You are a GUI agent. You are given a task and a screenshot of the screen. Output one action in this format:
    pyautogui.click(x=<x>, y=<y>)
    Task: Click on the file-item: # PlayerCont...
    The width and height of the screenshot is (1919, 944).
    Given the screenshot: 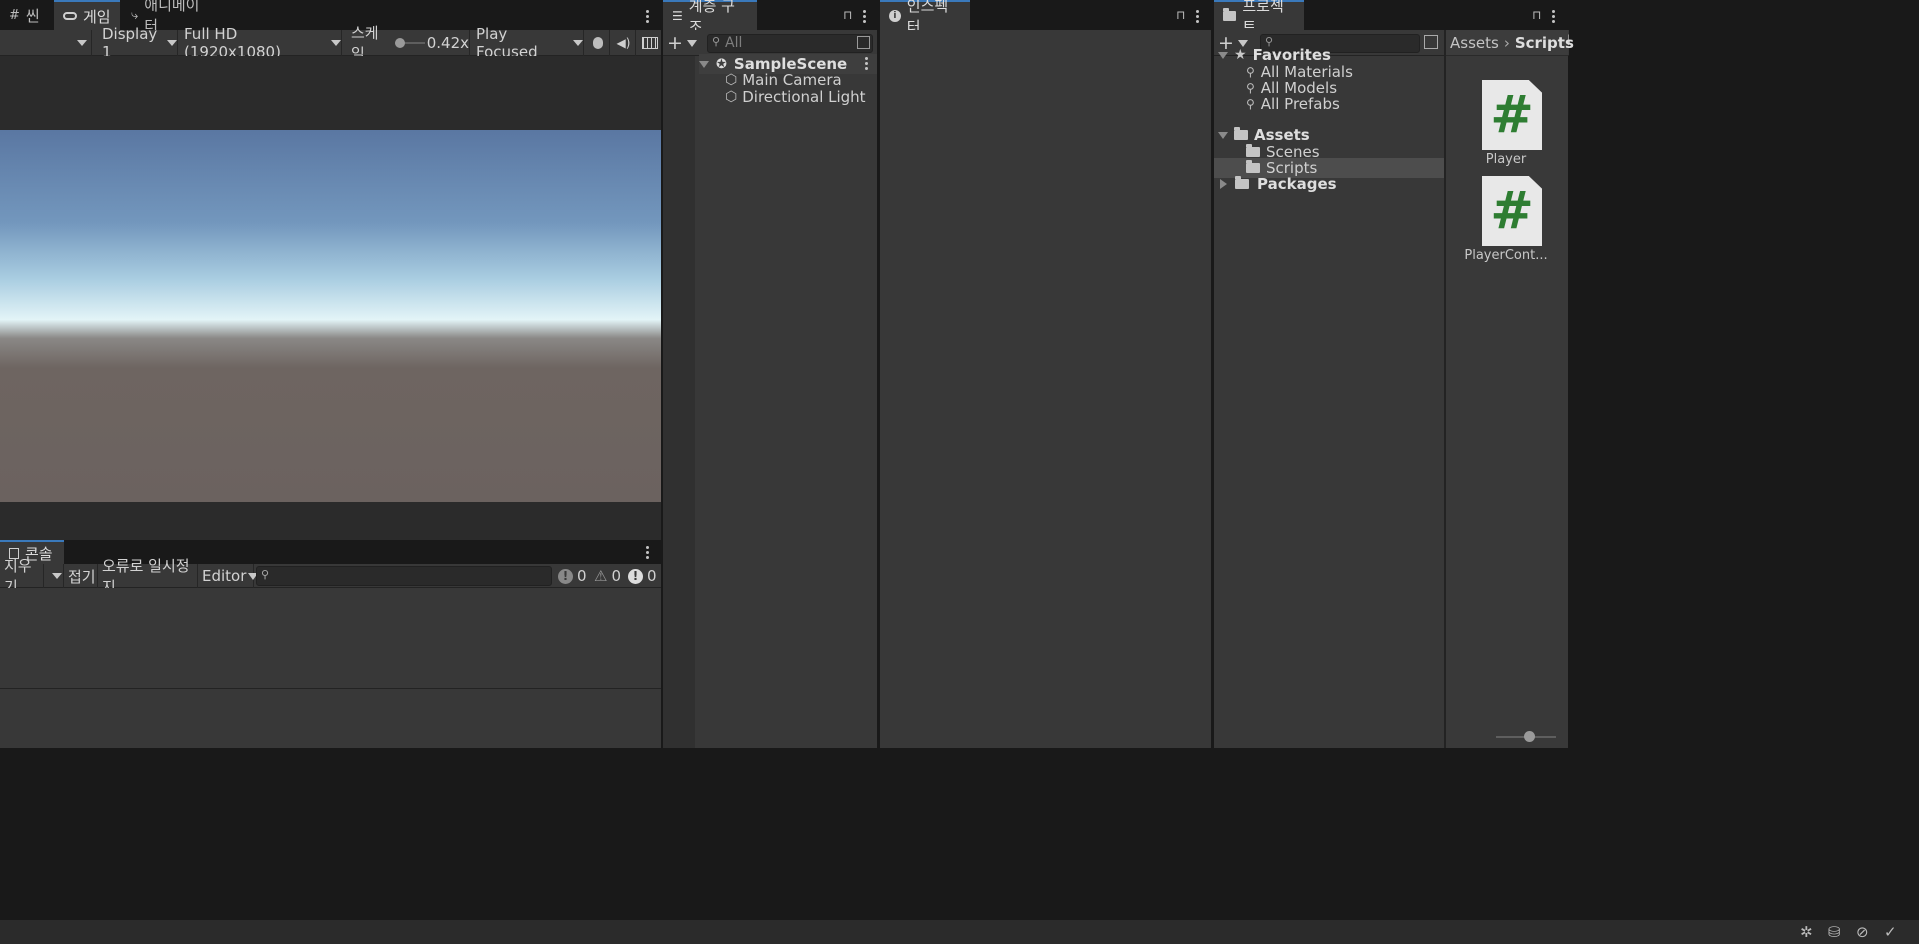 What is the action you would take?
    pyautogui.click(x=1506, y=231)
    